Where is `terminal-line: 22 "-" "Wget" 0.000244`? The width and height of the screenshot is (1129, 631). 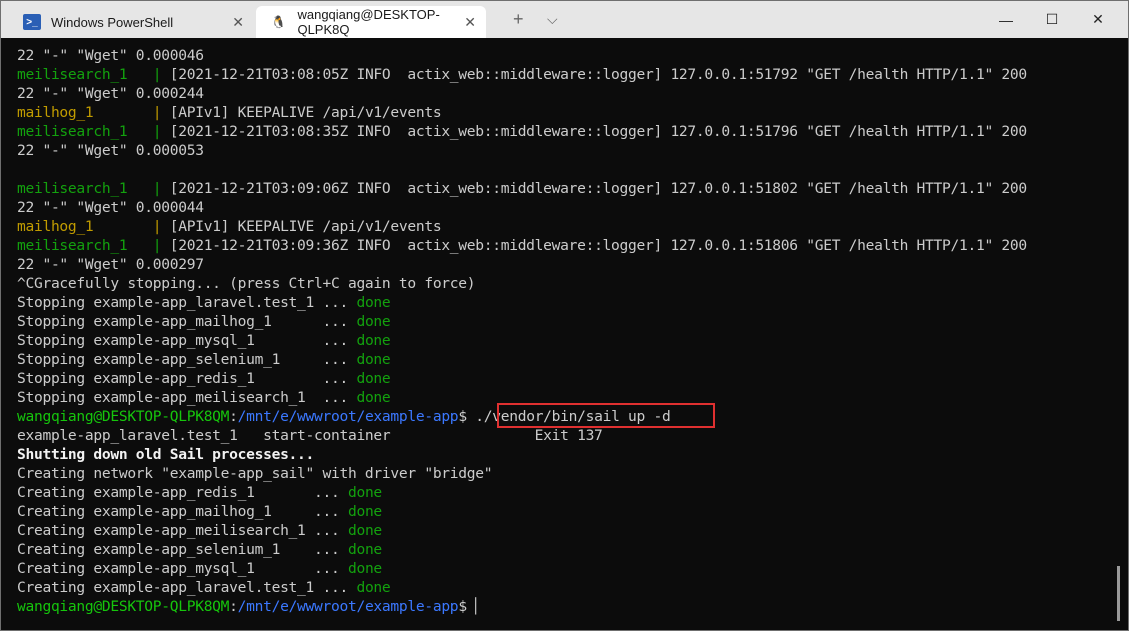
terminal-line: 22 "-" "Wget" 0.000244 is located at coordinates (522, 93).